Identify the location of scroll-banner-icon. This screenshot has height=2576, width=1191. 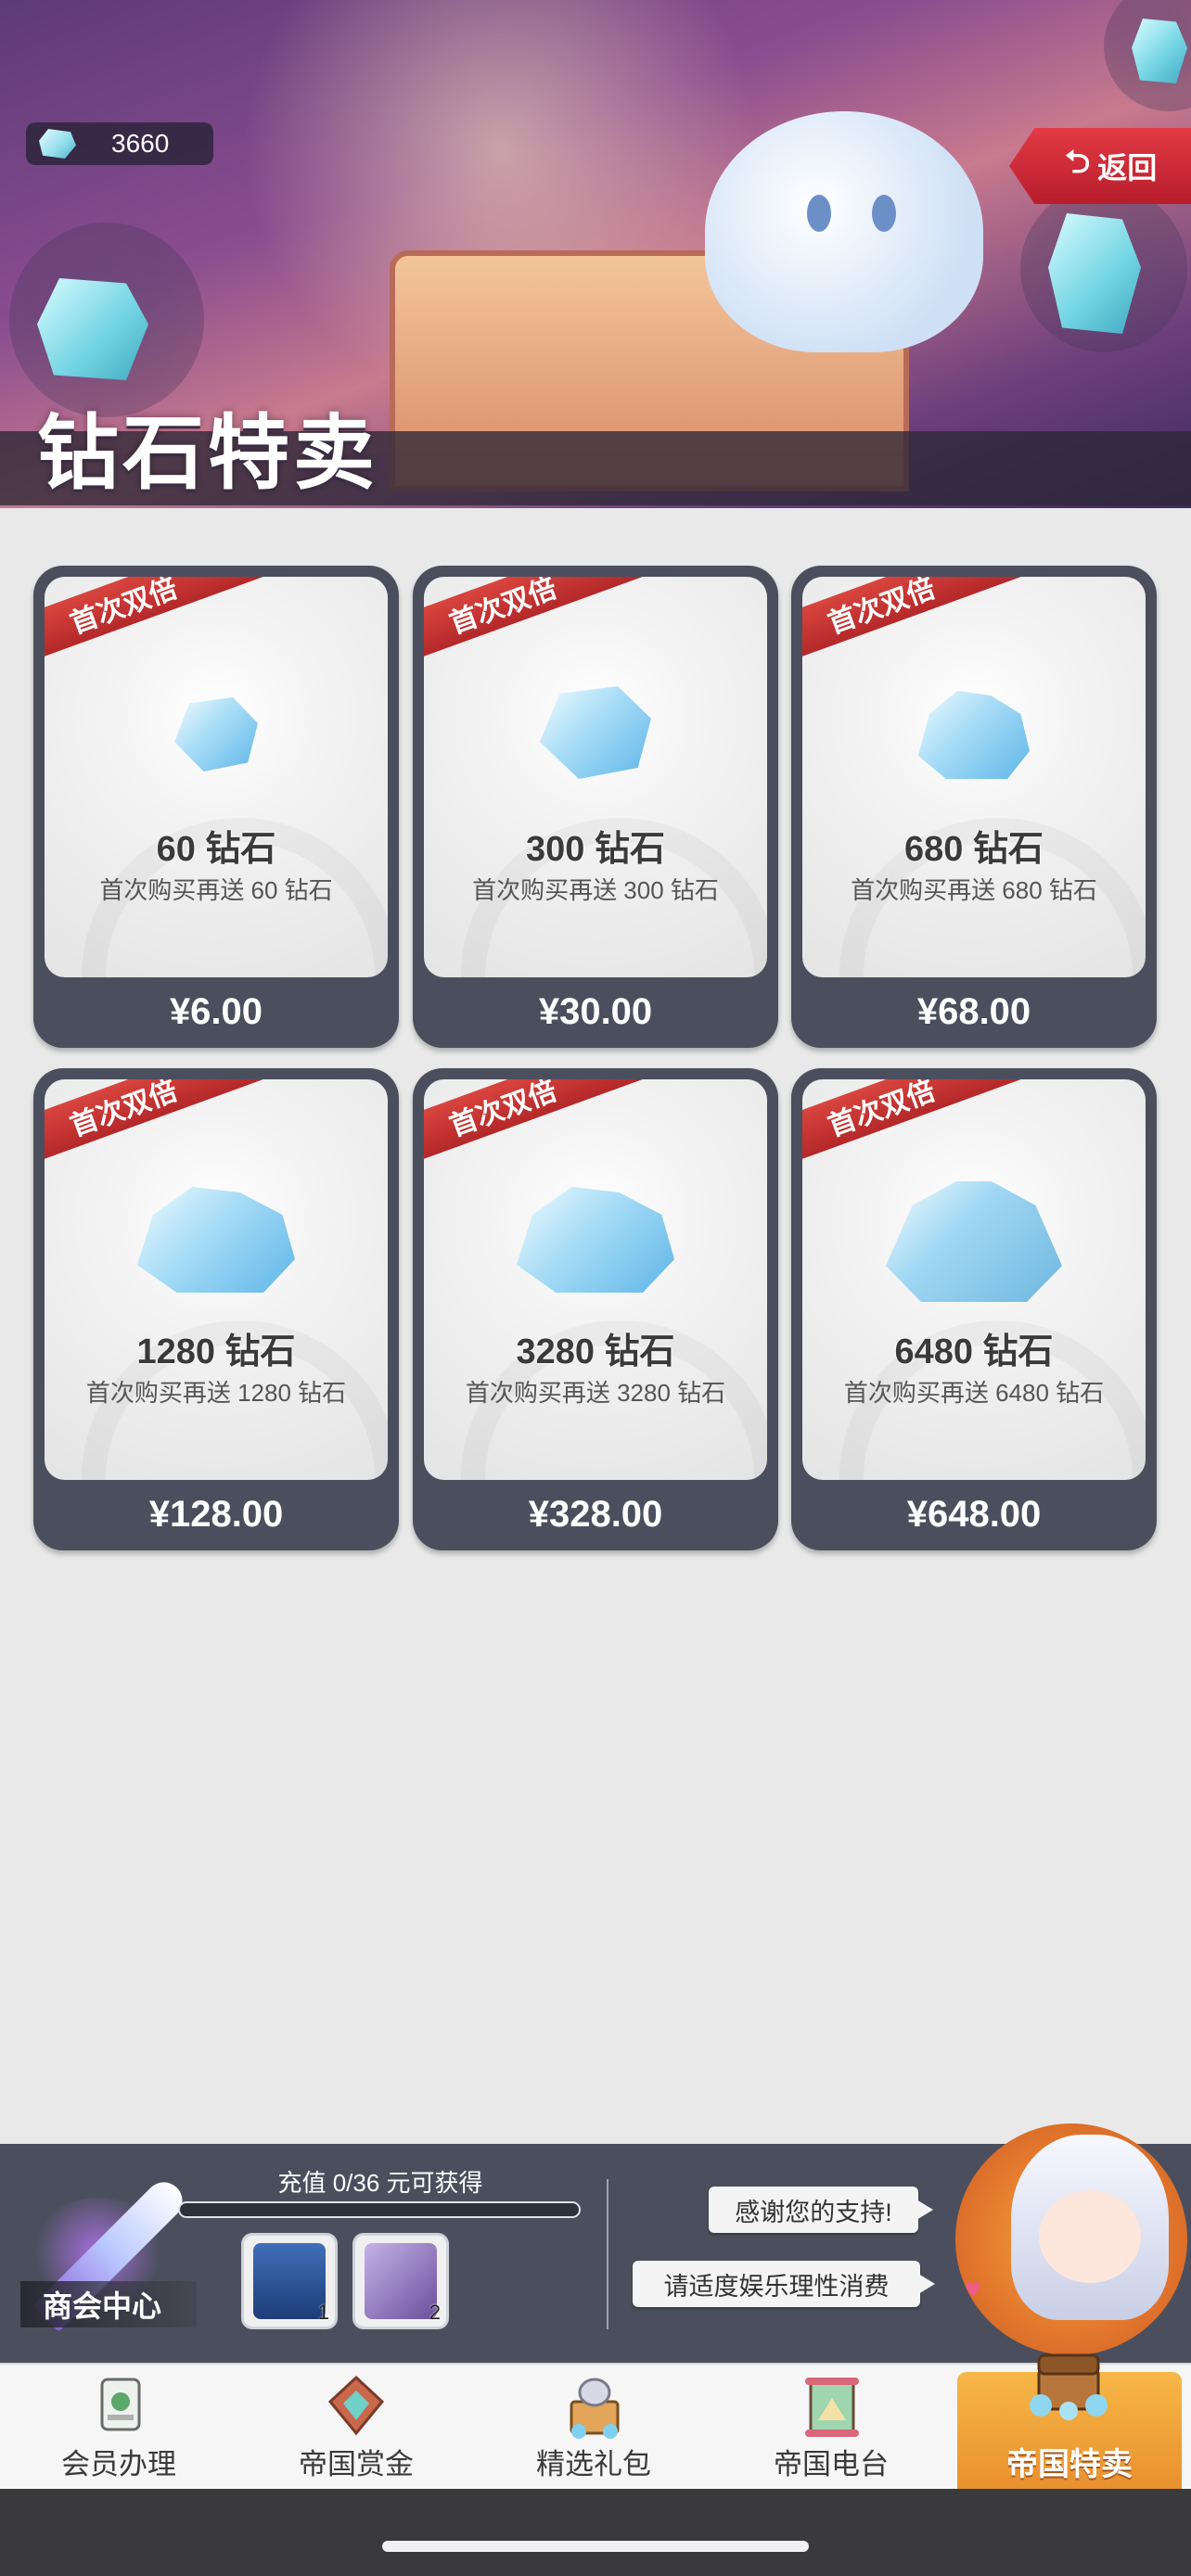
(831, 2411).